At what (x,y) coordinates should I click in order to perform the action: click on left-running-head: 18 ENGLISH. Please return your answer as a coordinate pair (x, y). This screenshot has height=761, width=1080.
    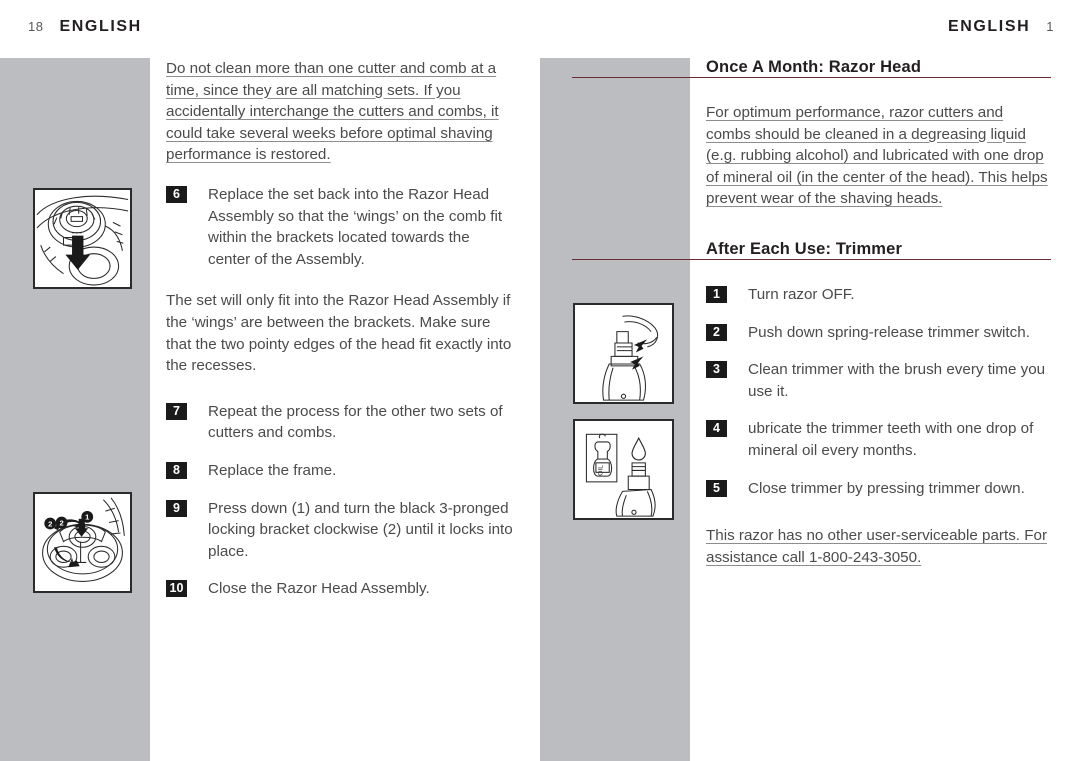
    Looking at the image, I should click on (85, 27).